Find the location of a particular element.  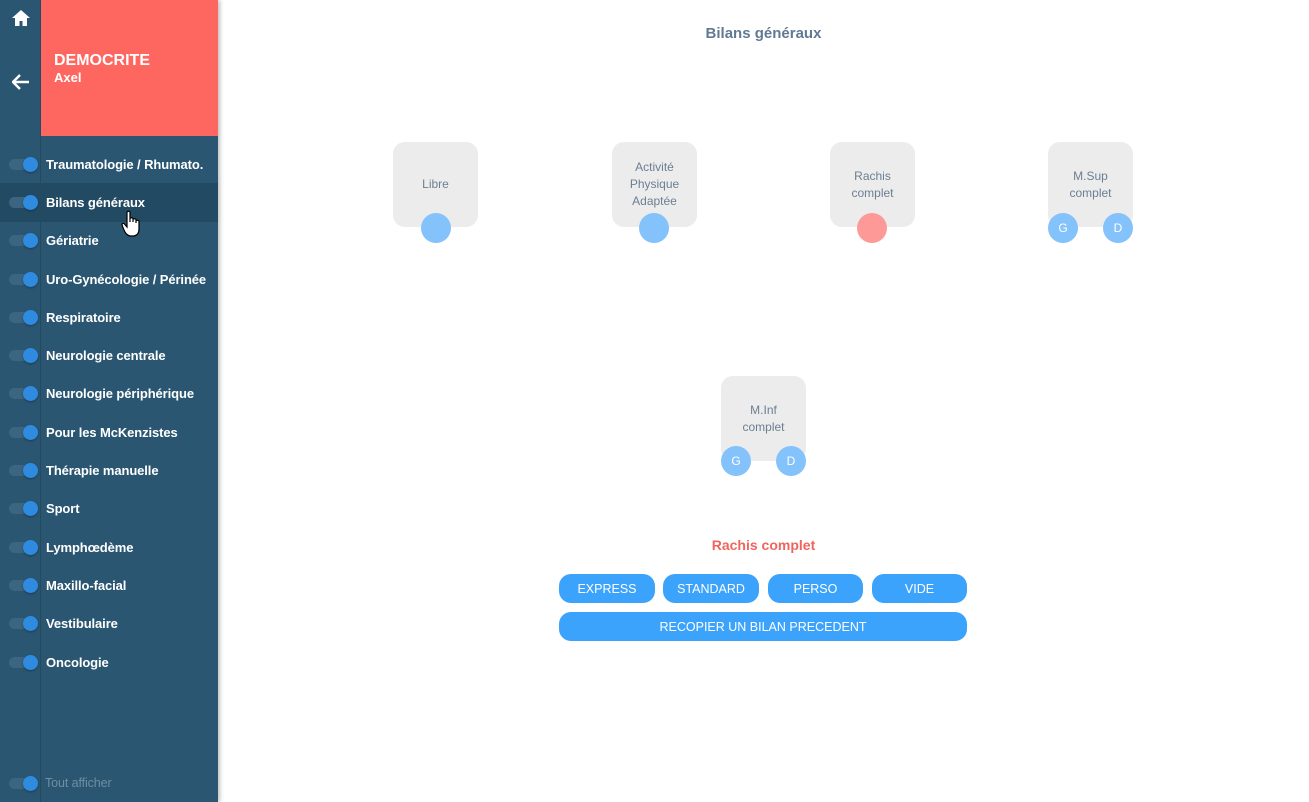

menu-item-label: Thérapie manuelle is located at coordinates (102, 471).